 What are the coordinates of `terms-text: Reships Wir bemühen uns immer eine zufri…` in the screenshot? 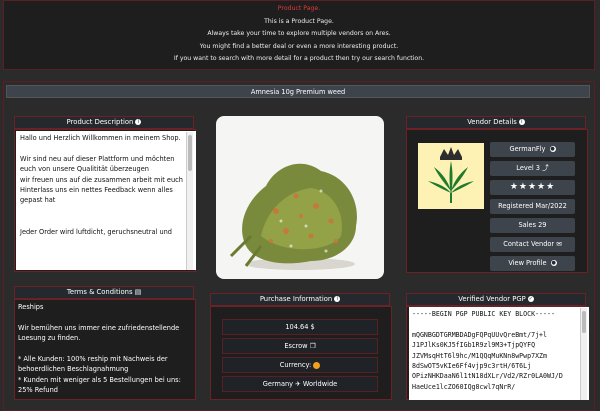 It's located at (99, 349).